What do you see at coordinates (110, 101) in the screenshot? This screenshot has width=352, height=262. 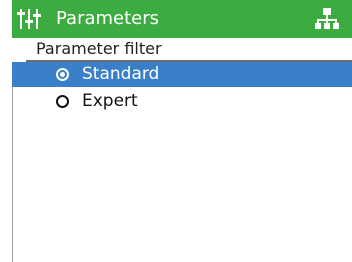 I see `option-label: Expert` at bounding box center [110, 101].